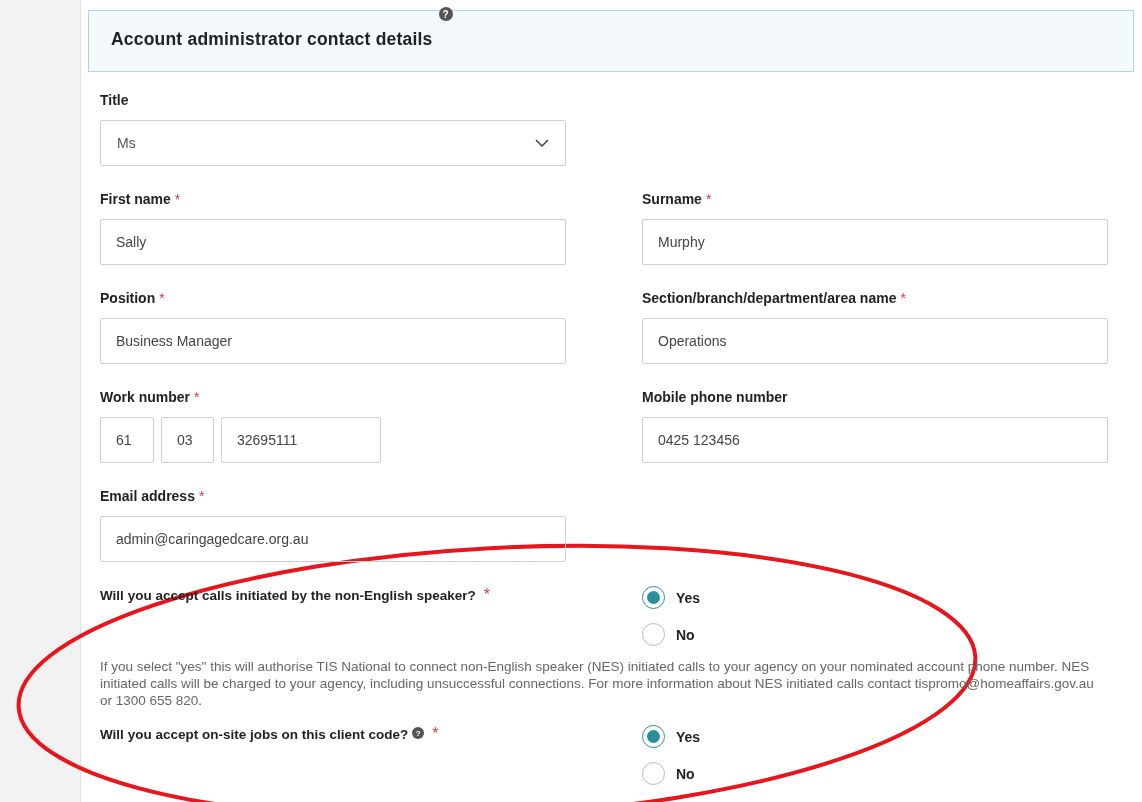 The width and height of the screenshot is (1142, 802). I want to click on text-field: Operations, so click(875, 341).